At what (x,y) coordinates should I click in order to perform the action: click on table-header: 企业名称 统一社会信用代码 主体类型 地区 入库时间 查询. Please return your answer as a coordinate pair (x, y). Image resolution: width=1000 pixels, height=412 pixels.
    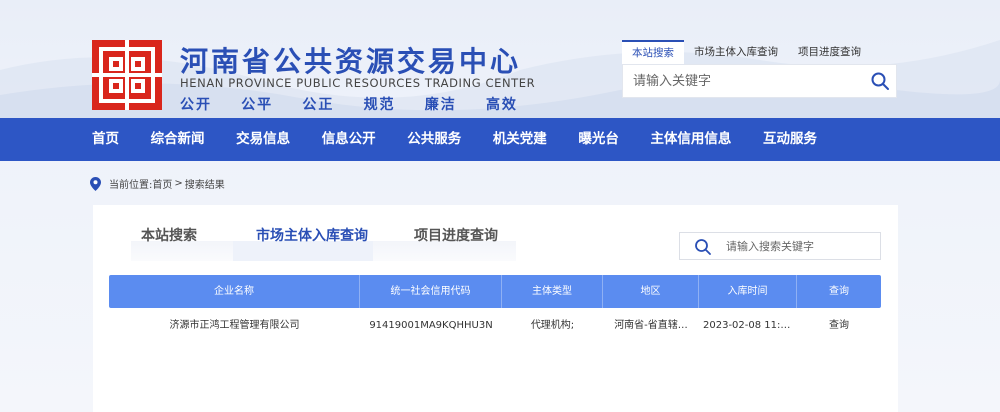
    Looking at the image, I should click on (495, 291).